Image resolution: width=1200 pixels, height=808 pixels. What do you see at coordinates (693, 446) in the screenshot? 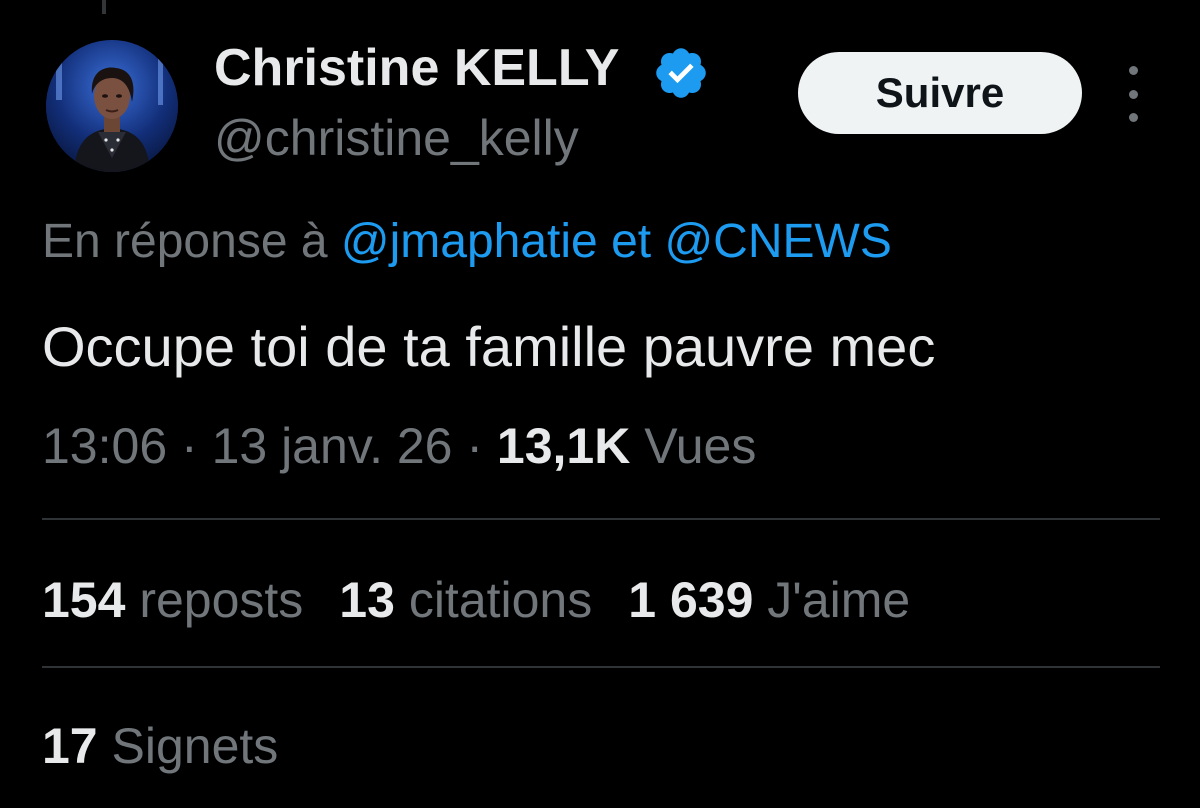
I see `views-label: Vues` at bounding box center [693, 446].